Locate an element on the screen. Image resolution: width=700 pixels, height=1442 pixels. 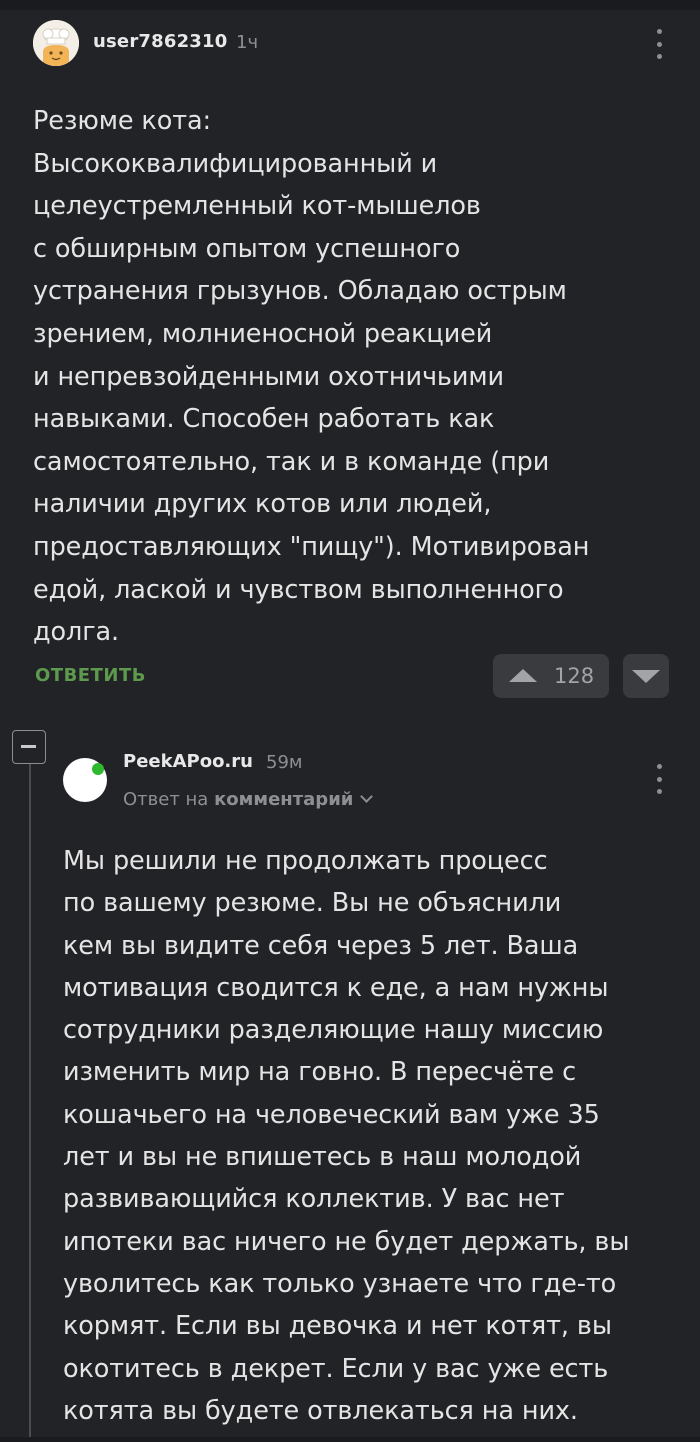
comment-line: Мы решили не продолжать процесс is located at coordinates (305, 861).